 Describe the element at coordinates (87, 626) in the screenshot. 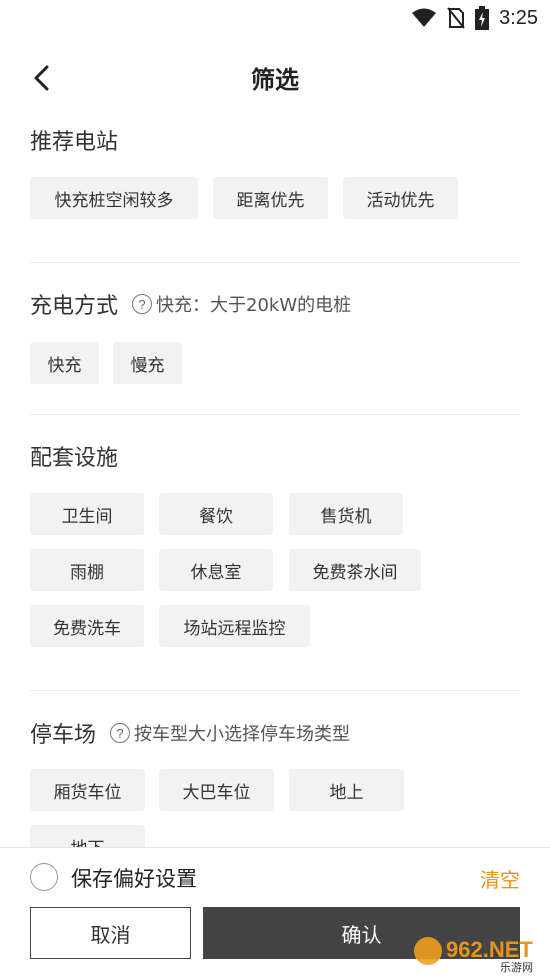

I see `chip-facility-car-wash: 免费洗车` at that location.